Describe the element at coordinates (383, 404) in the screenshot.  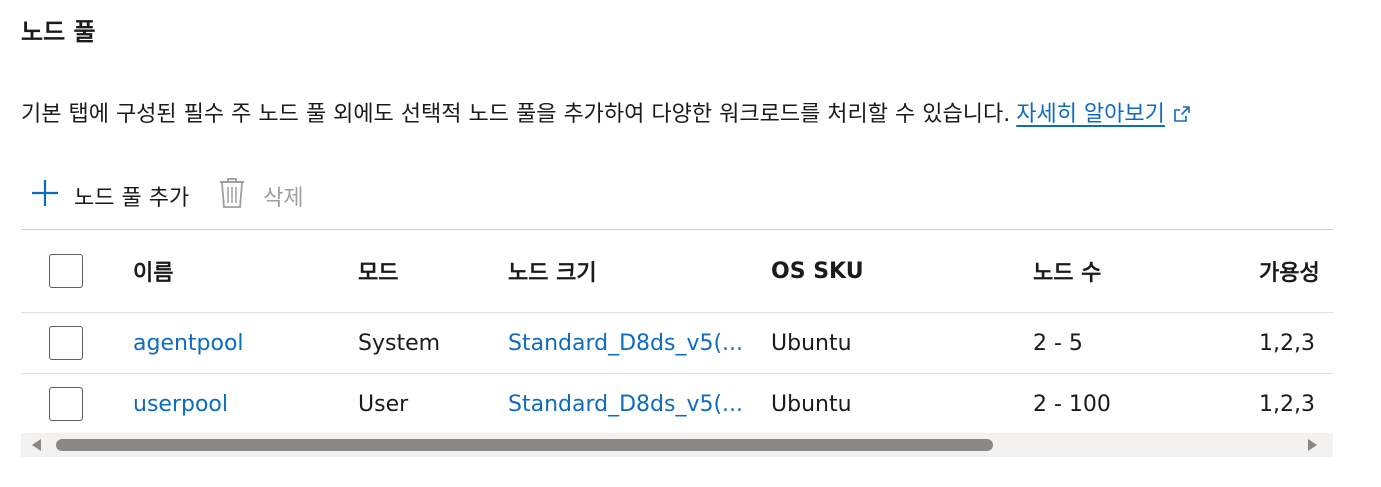
I see `mode-cell: User` at that location.